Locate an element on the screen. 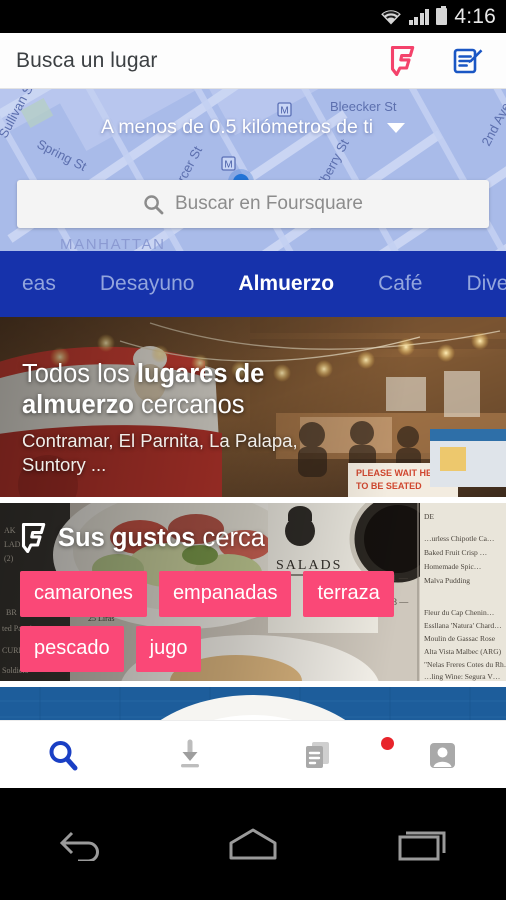 This screenshot has width=506, height=900. status-bar-clock: 4:16 is located at coordinates (475, 16).